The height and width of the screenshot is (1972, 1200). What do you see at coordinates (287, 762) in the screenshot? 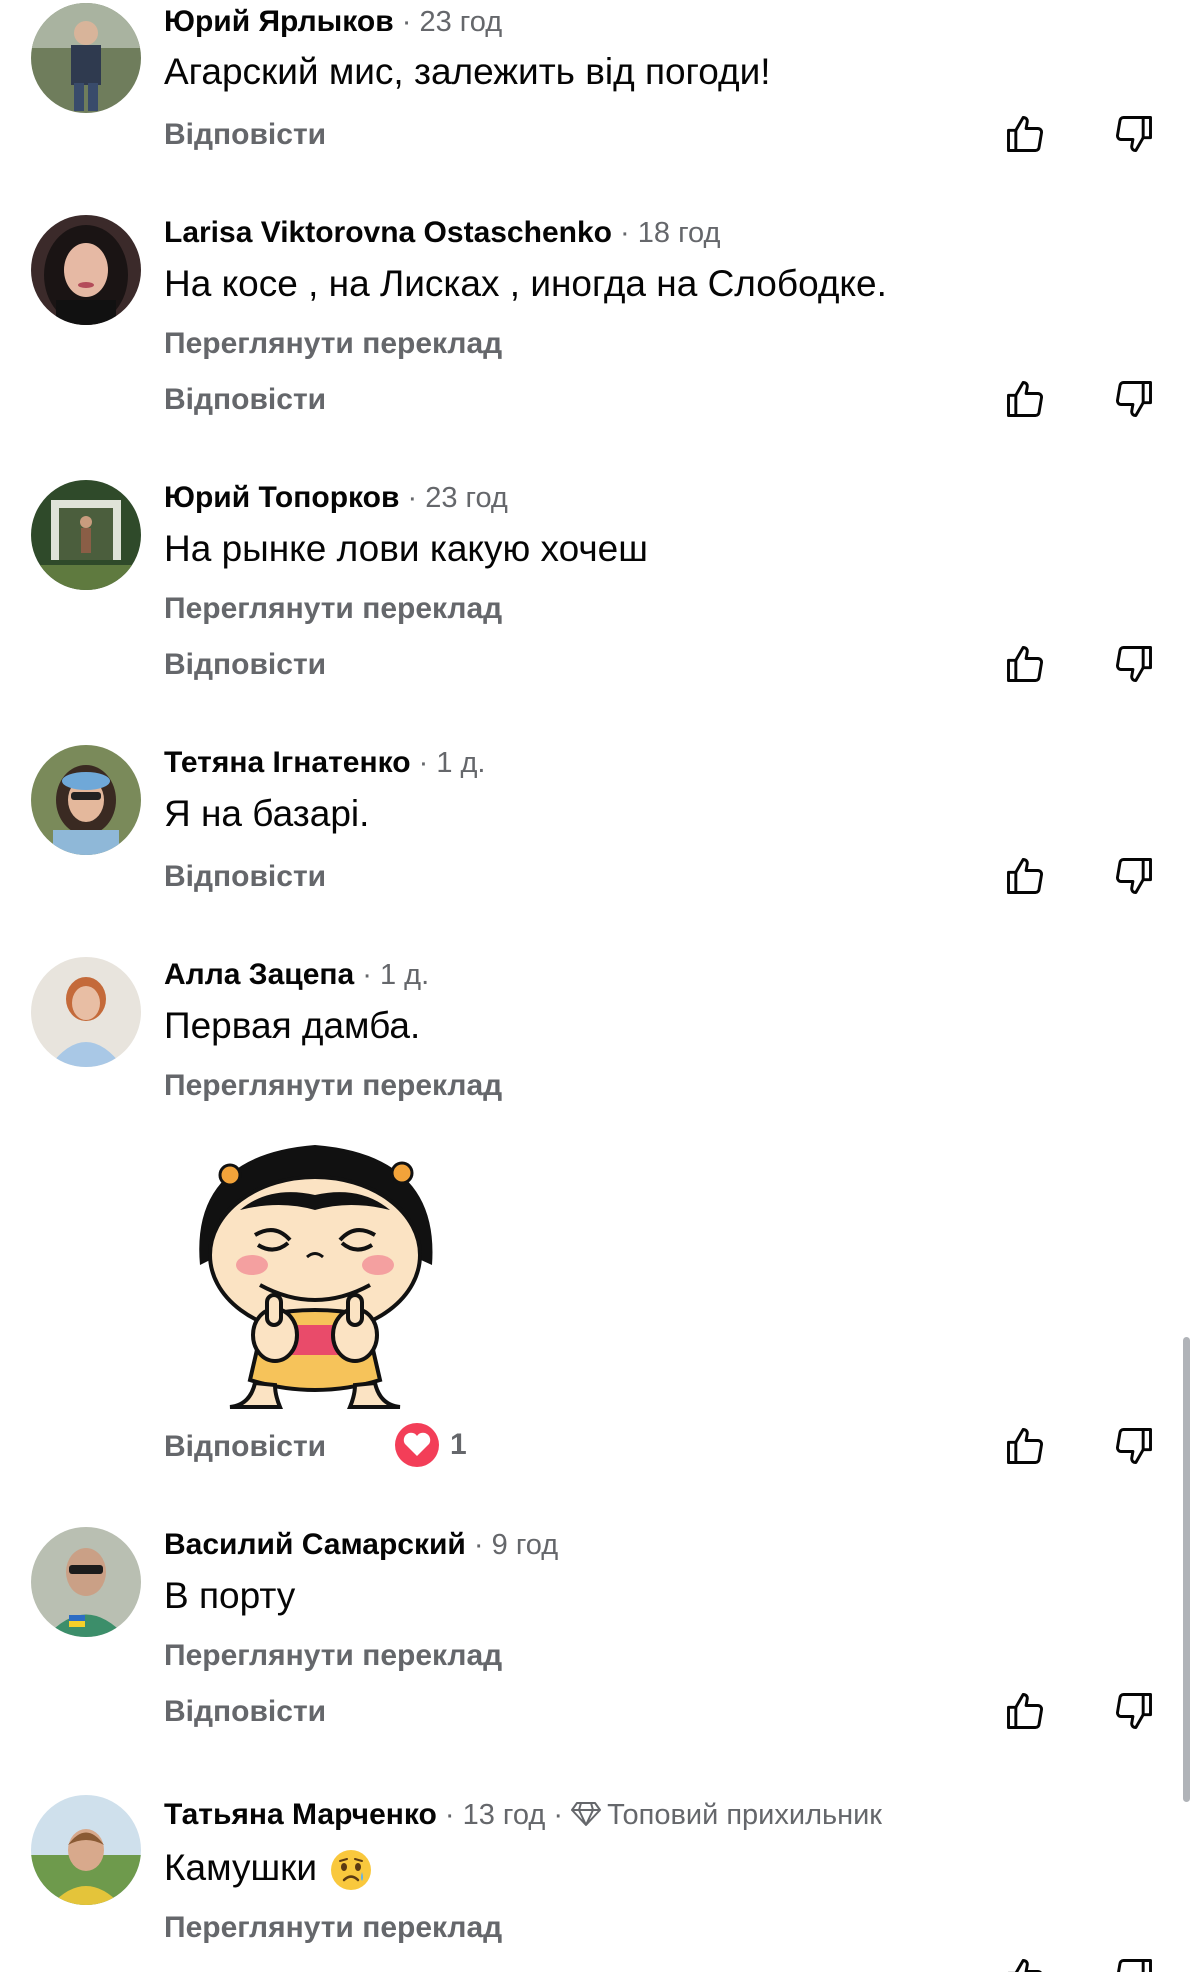
I see `author-name: Тетяна Ігнатенко` at bounding box center [287, 762].